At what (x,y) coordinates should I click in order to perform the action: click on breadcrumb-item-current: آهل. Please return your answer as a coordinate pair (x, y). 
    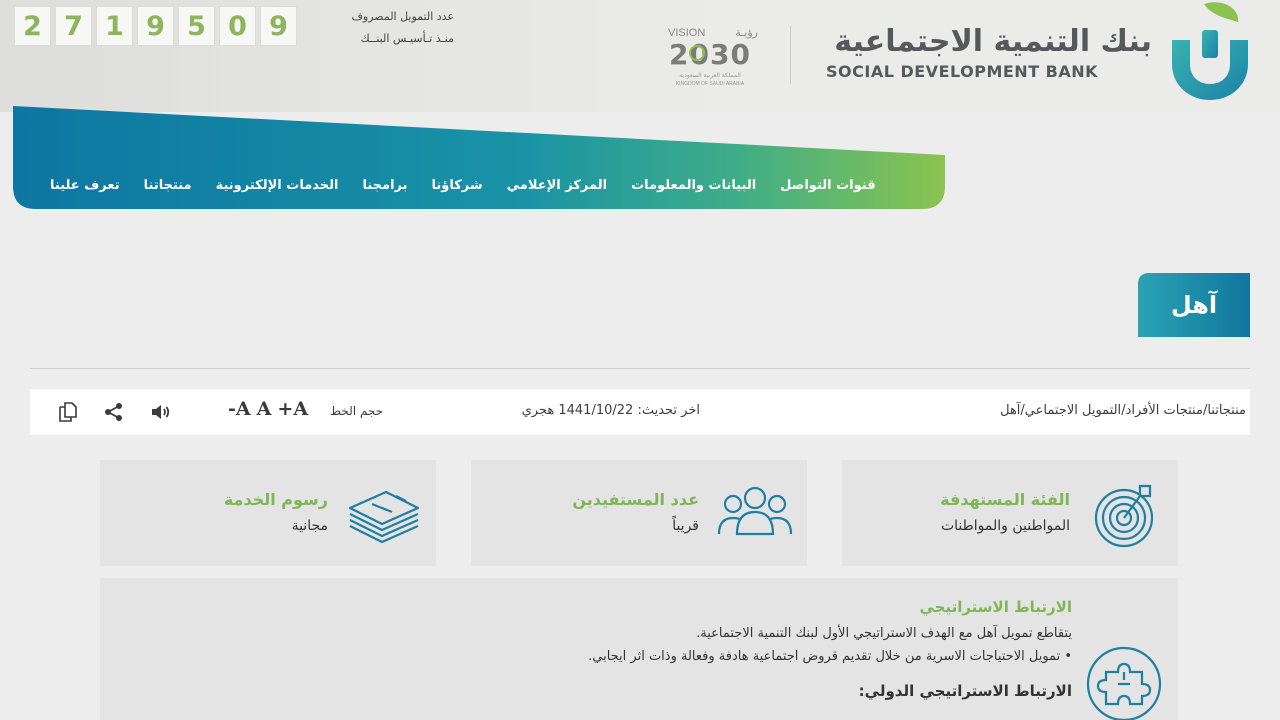
    Looking at the image, I should click on (1010, 410).